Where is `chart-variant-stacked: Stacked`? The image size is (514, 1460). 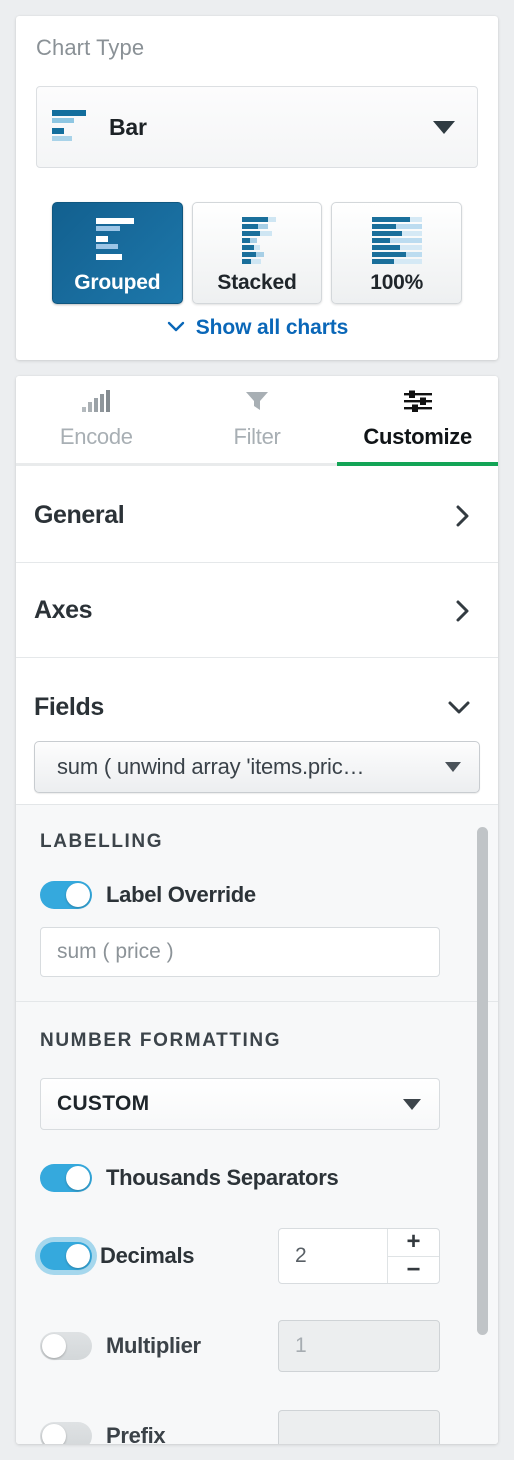
chart-variant-stacked: Stacked is located at coordinates (257, 253).